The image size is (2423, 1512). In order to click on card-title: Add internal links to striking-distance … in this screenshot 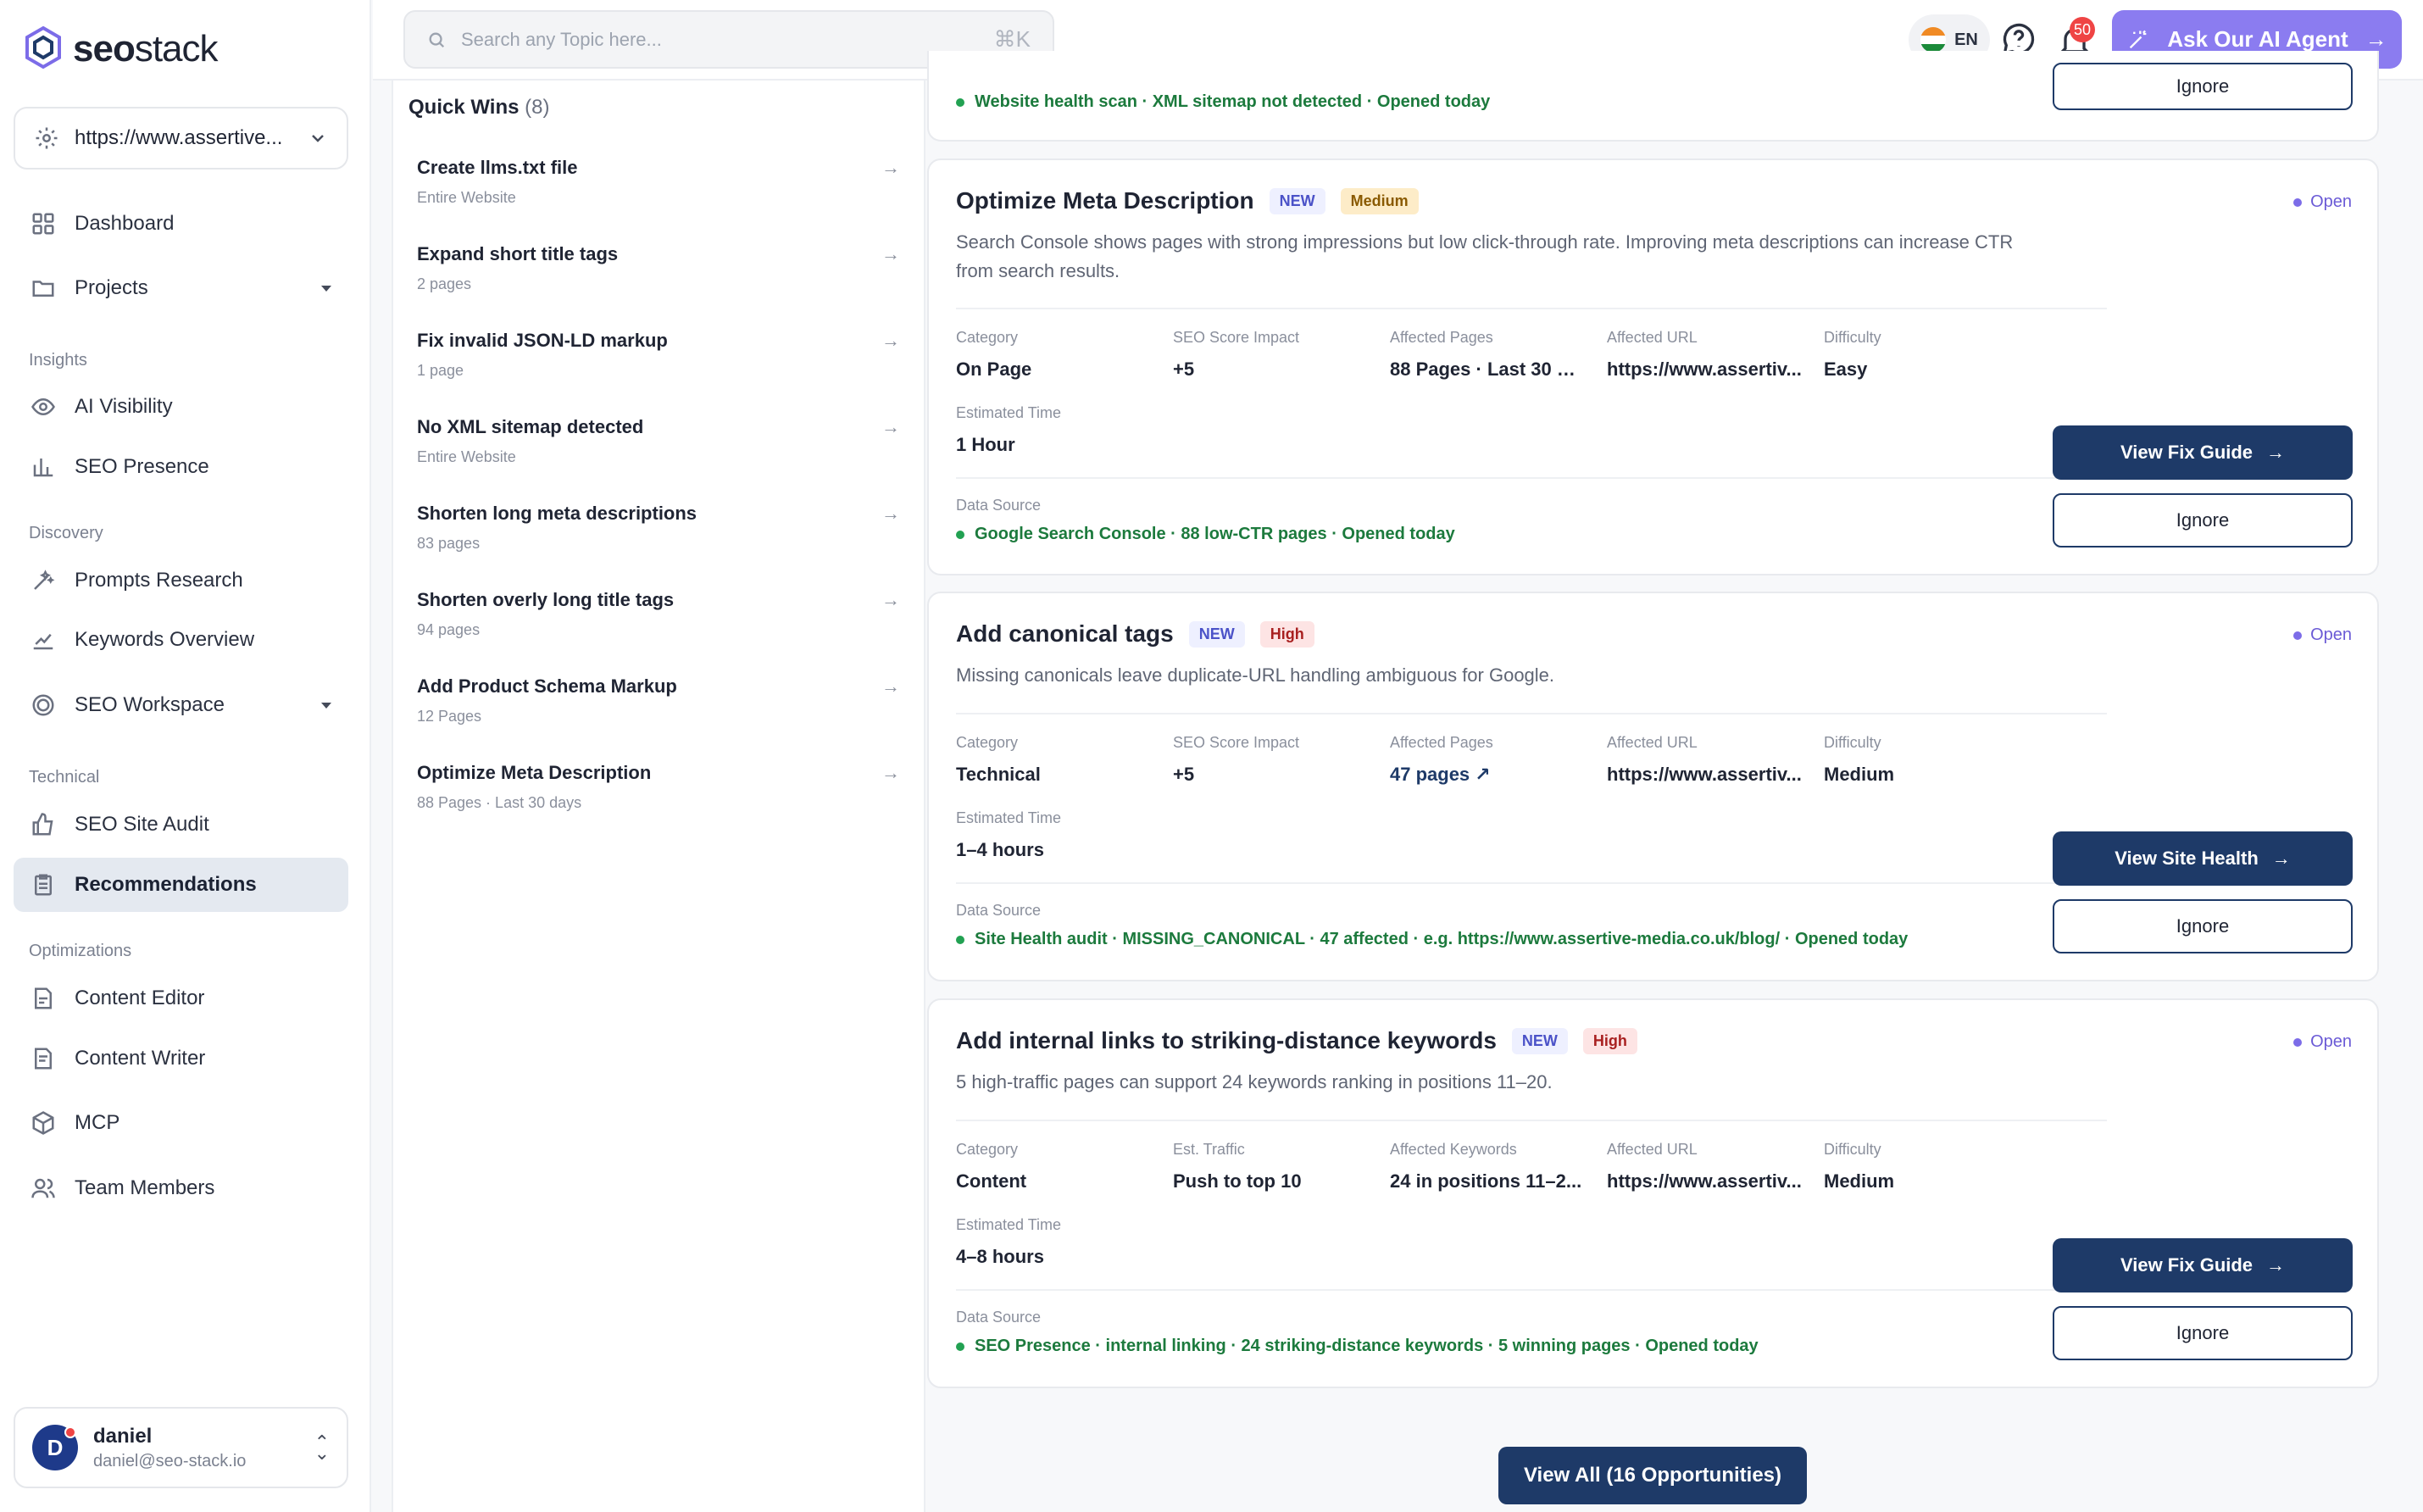, I will do `click(1226, 1040)`.